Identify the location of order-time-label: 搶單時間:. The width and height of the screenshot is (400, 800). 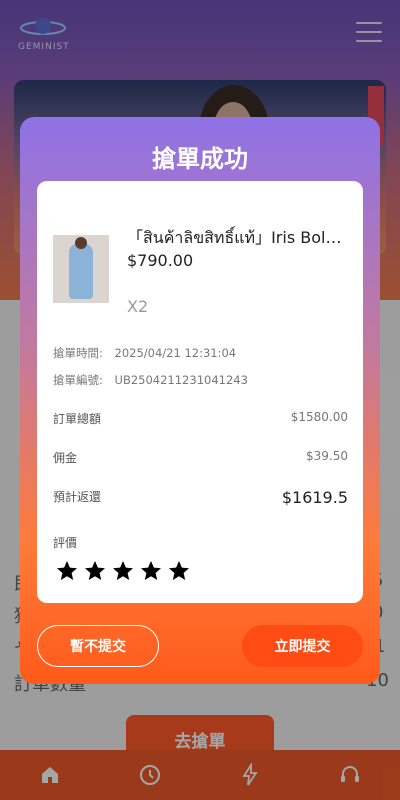
(78, 353).